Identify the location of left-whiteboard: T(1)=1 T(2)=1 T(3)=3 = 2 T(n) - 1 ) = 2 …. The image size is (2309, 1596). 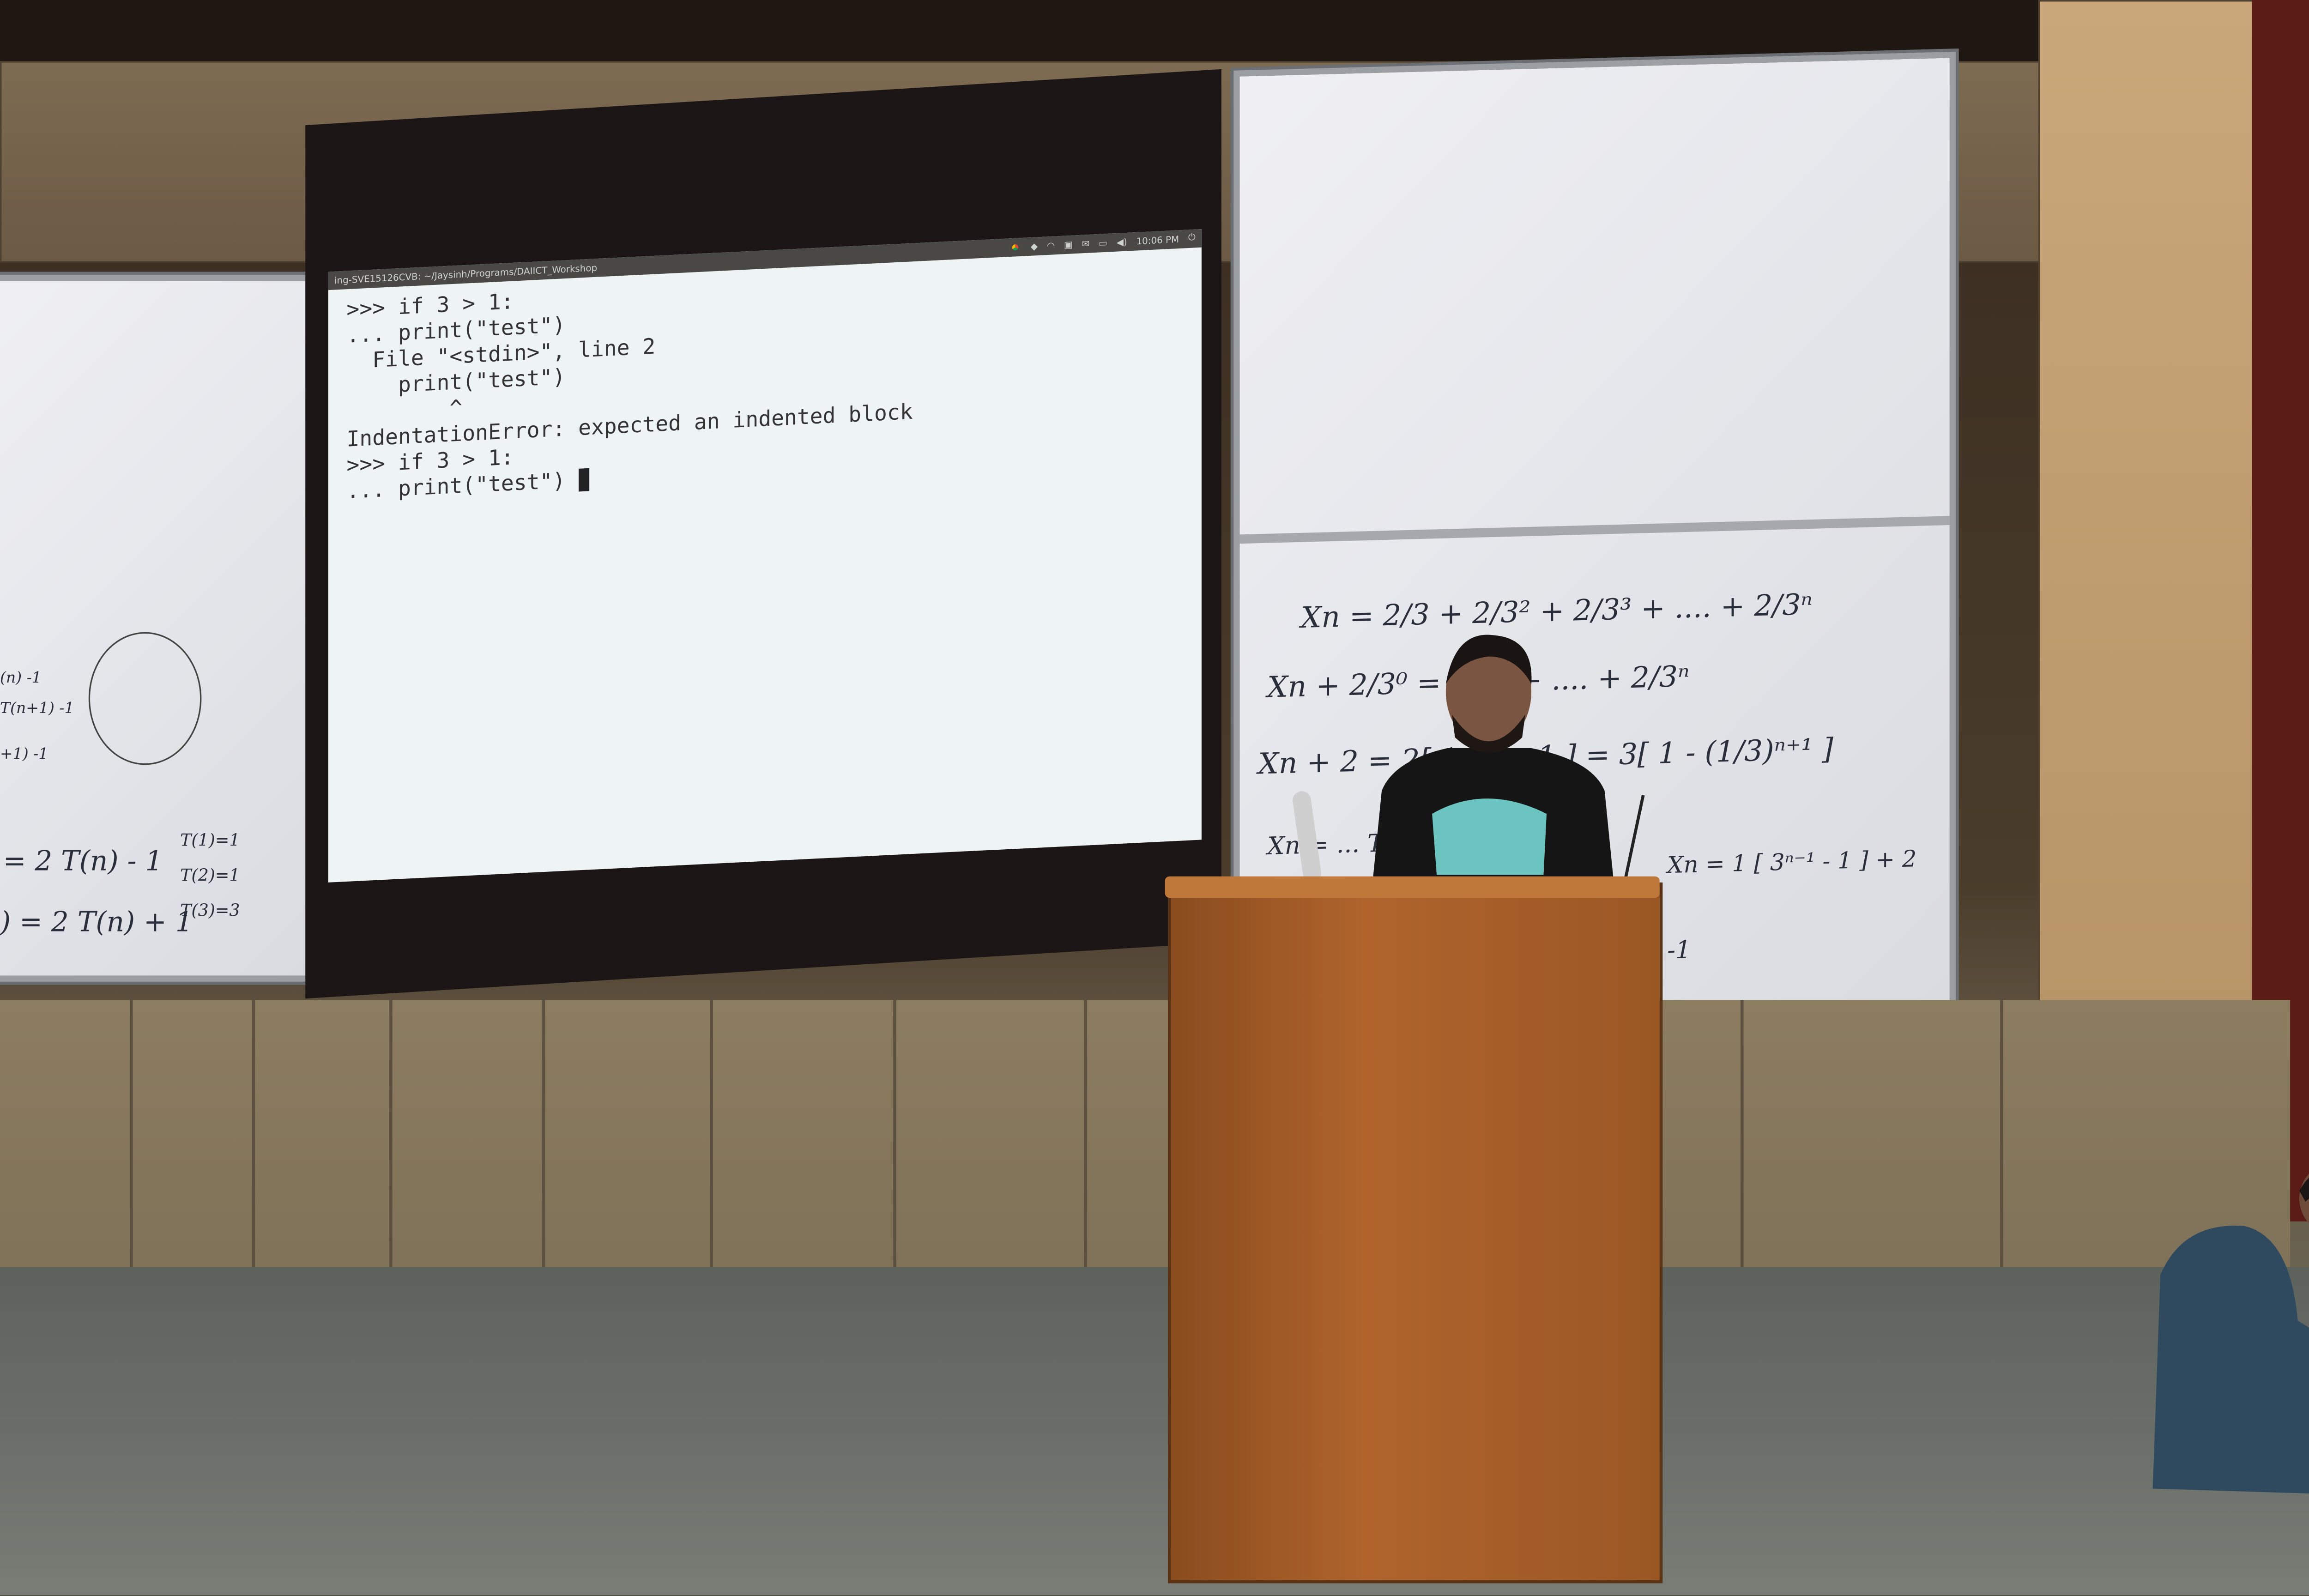
(159, 628).